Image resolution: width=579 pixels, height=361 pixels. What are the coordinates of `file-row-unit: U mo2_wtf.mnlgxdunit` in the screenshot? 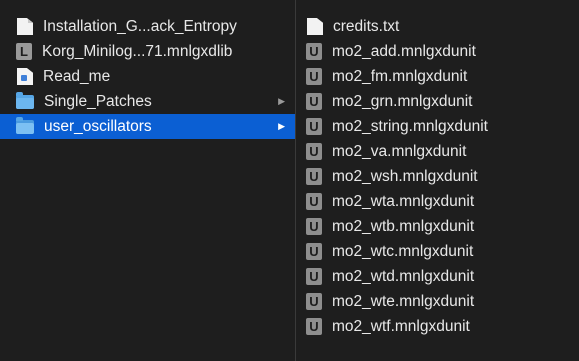 It's located at (437, 326).